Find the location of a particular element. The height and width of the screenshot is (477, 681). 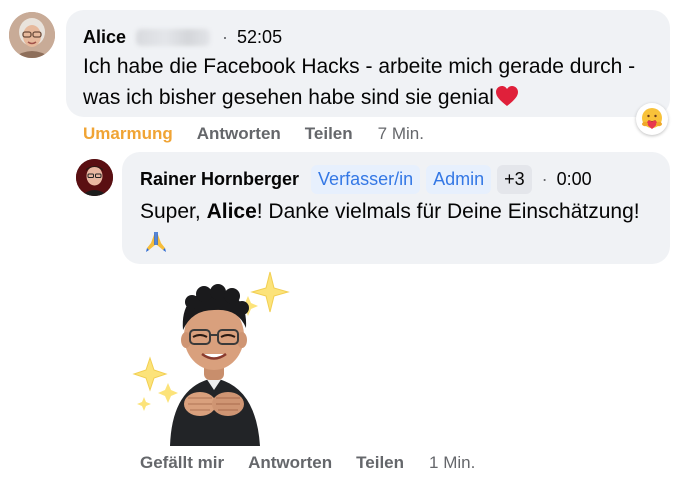

reply-avatar is located at coordinates (94, 177).